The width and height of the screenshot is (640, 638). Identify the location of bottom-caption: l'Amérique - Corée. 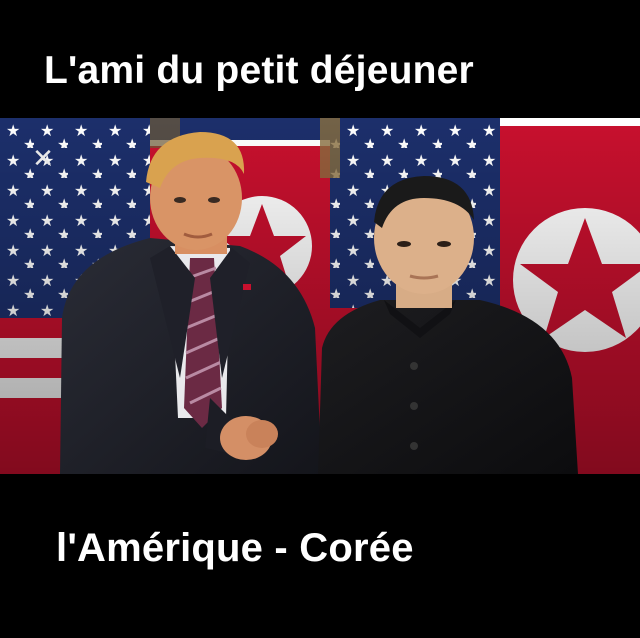
(235, 548).